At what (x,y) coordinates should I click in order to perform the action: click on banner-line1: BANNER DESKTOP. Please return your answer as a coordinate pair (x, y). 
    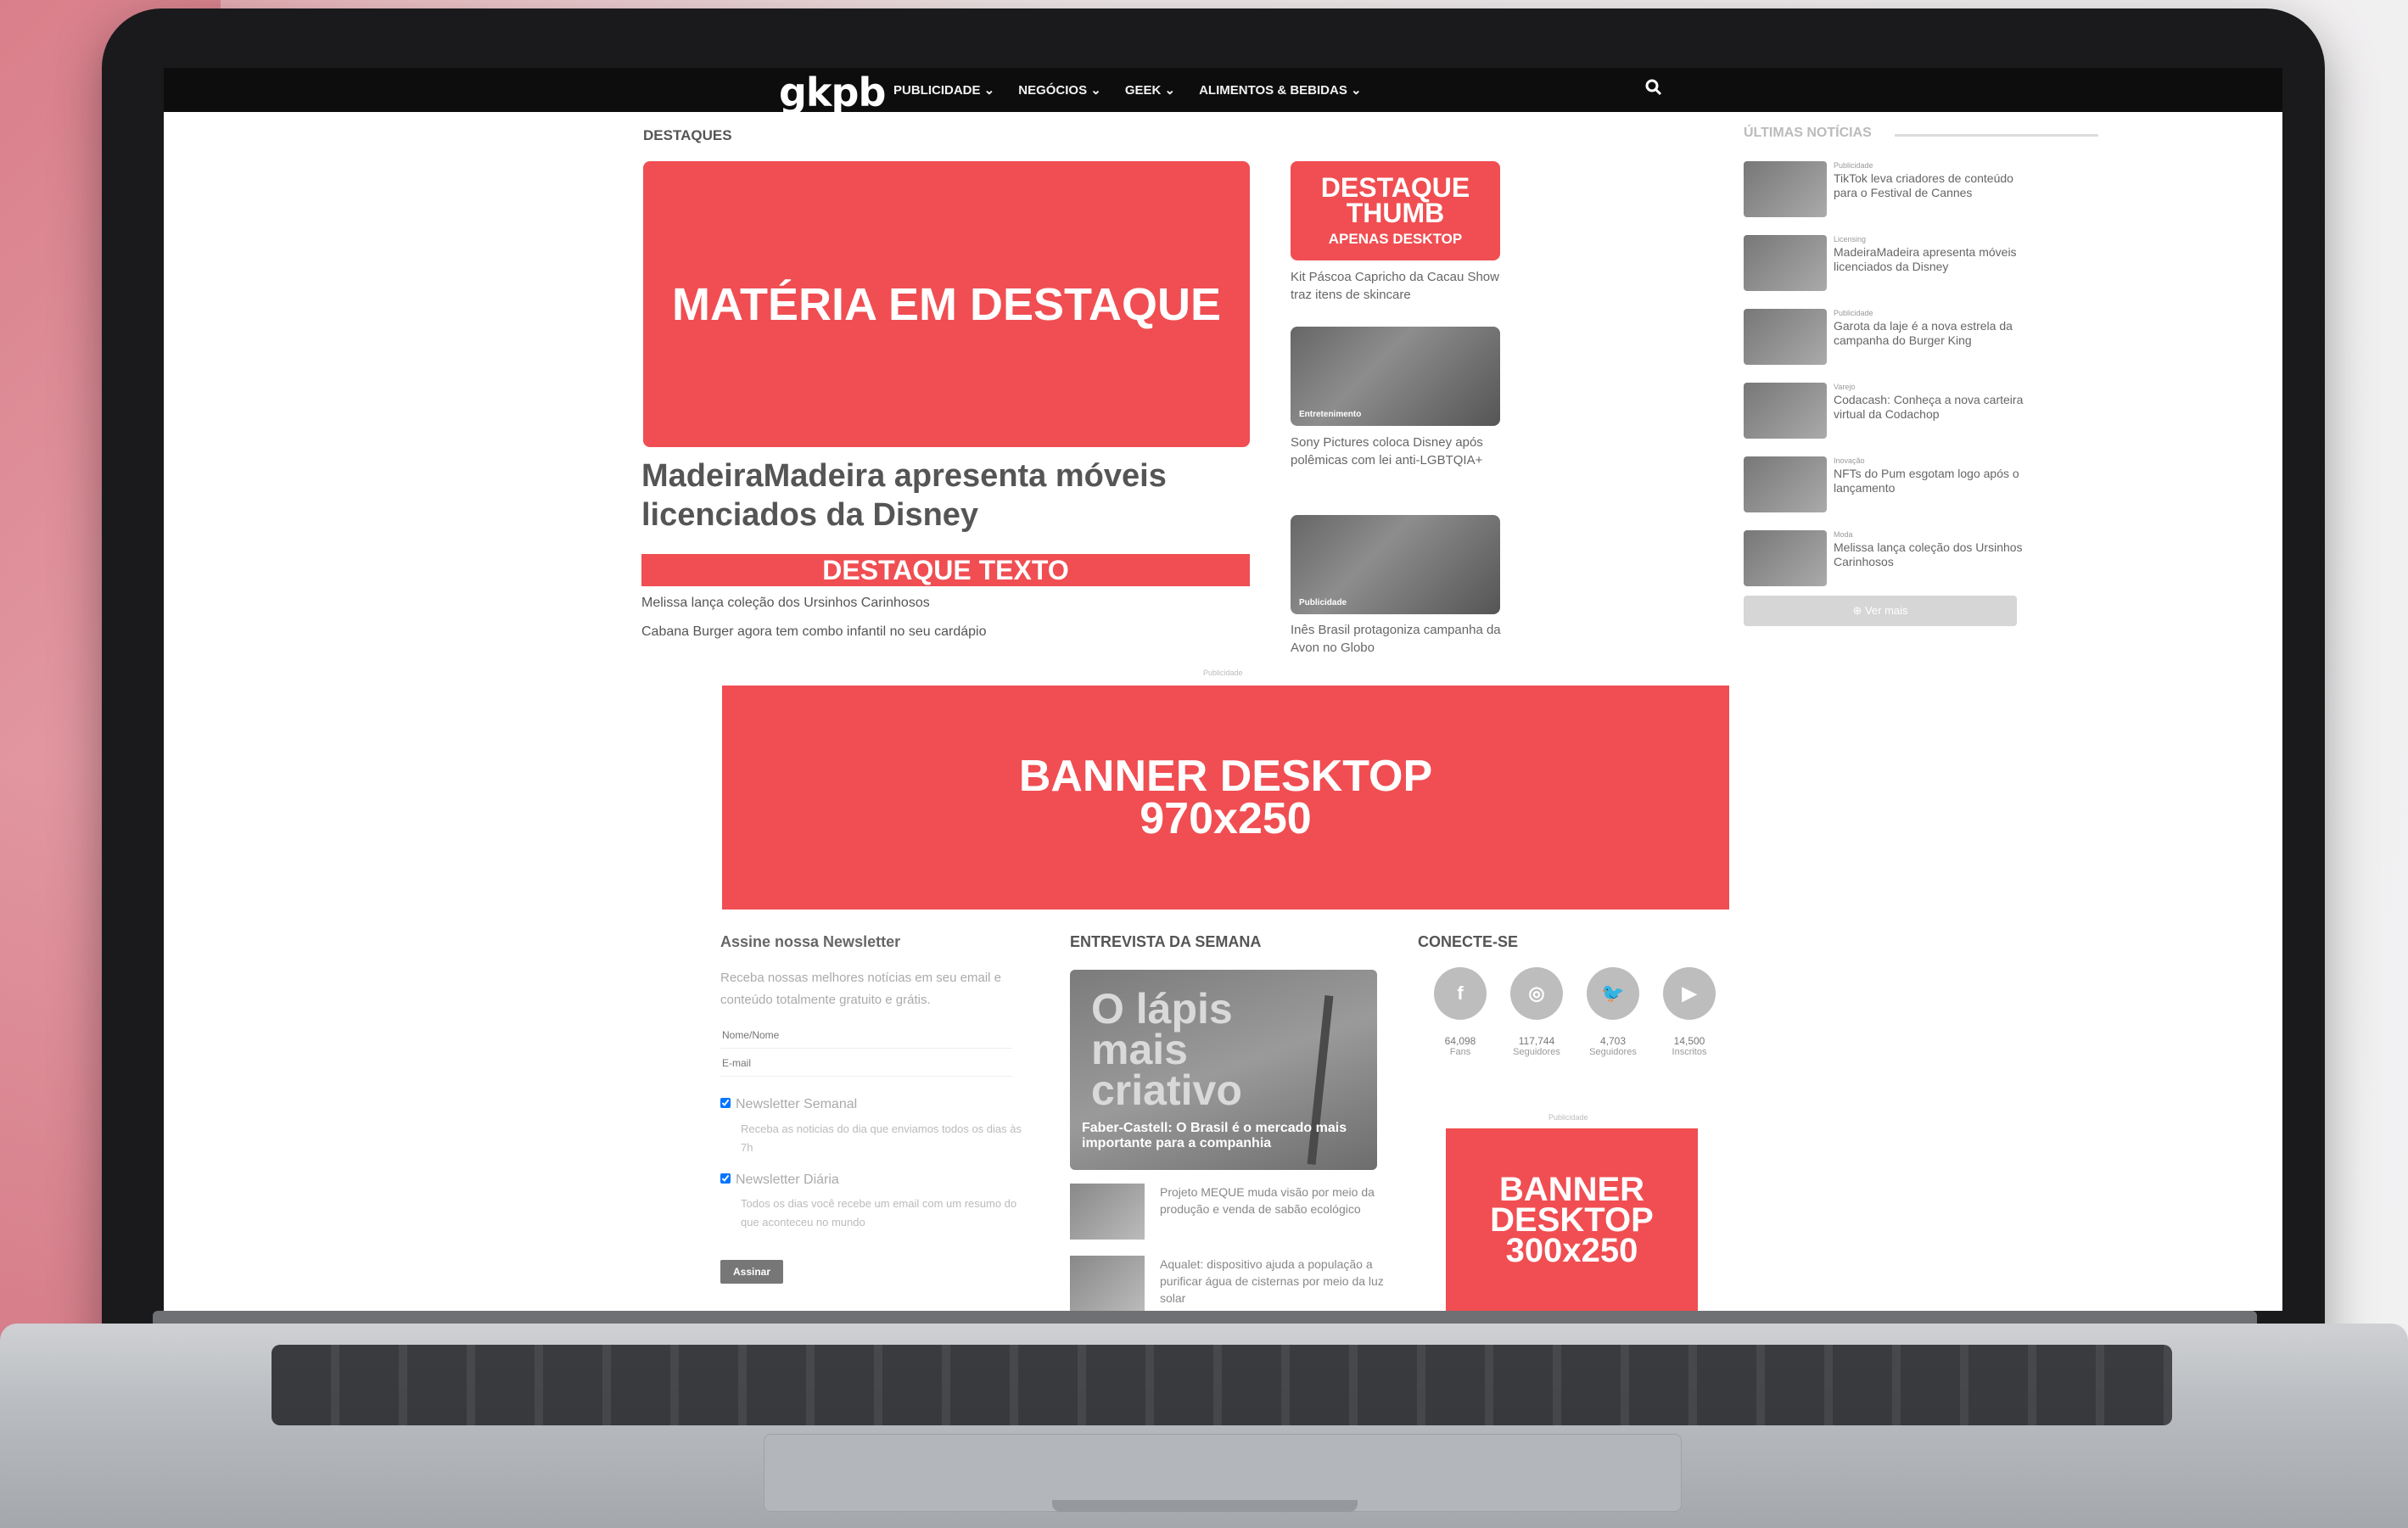
    Looking at the image, I should click on (1225, 776).